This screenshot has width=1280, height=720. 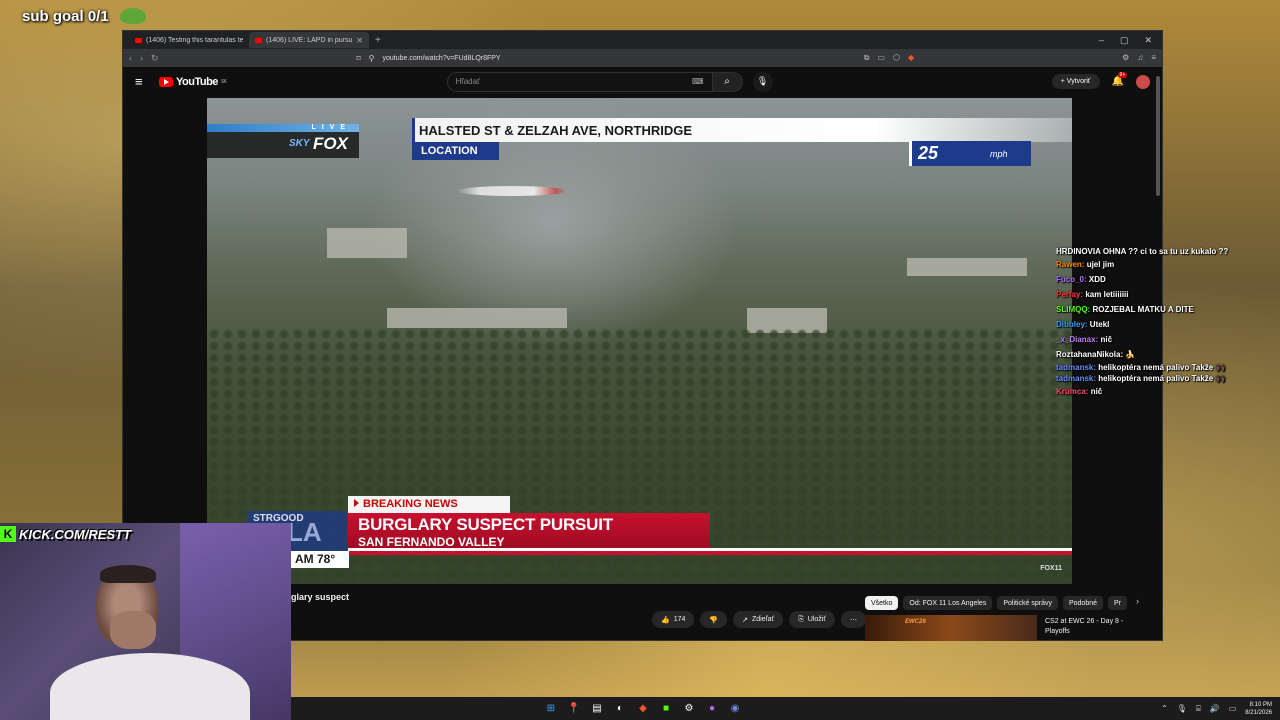 I want to click on show-la: LA, so click(x=304, y=532).